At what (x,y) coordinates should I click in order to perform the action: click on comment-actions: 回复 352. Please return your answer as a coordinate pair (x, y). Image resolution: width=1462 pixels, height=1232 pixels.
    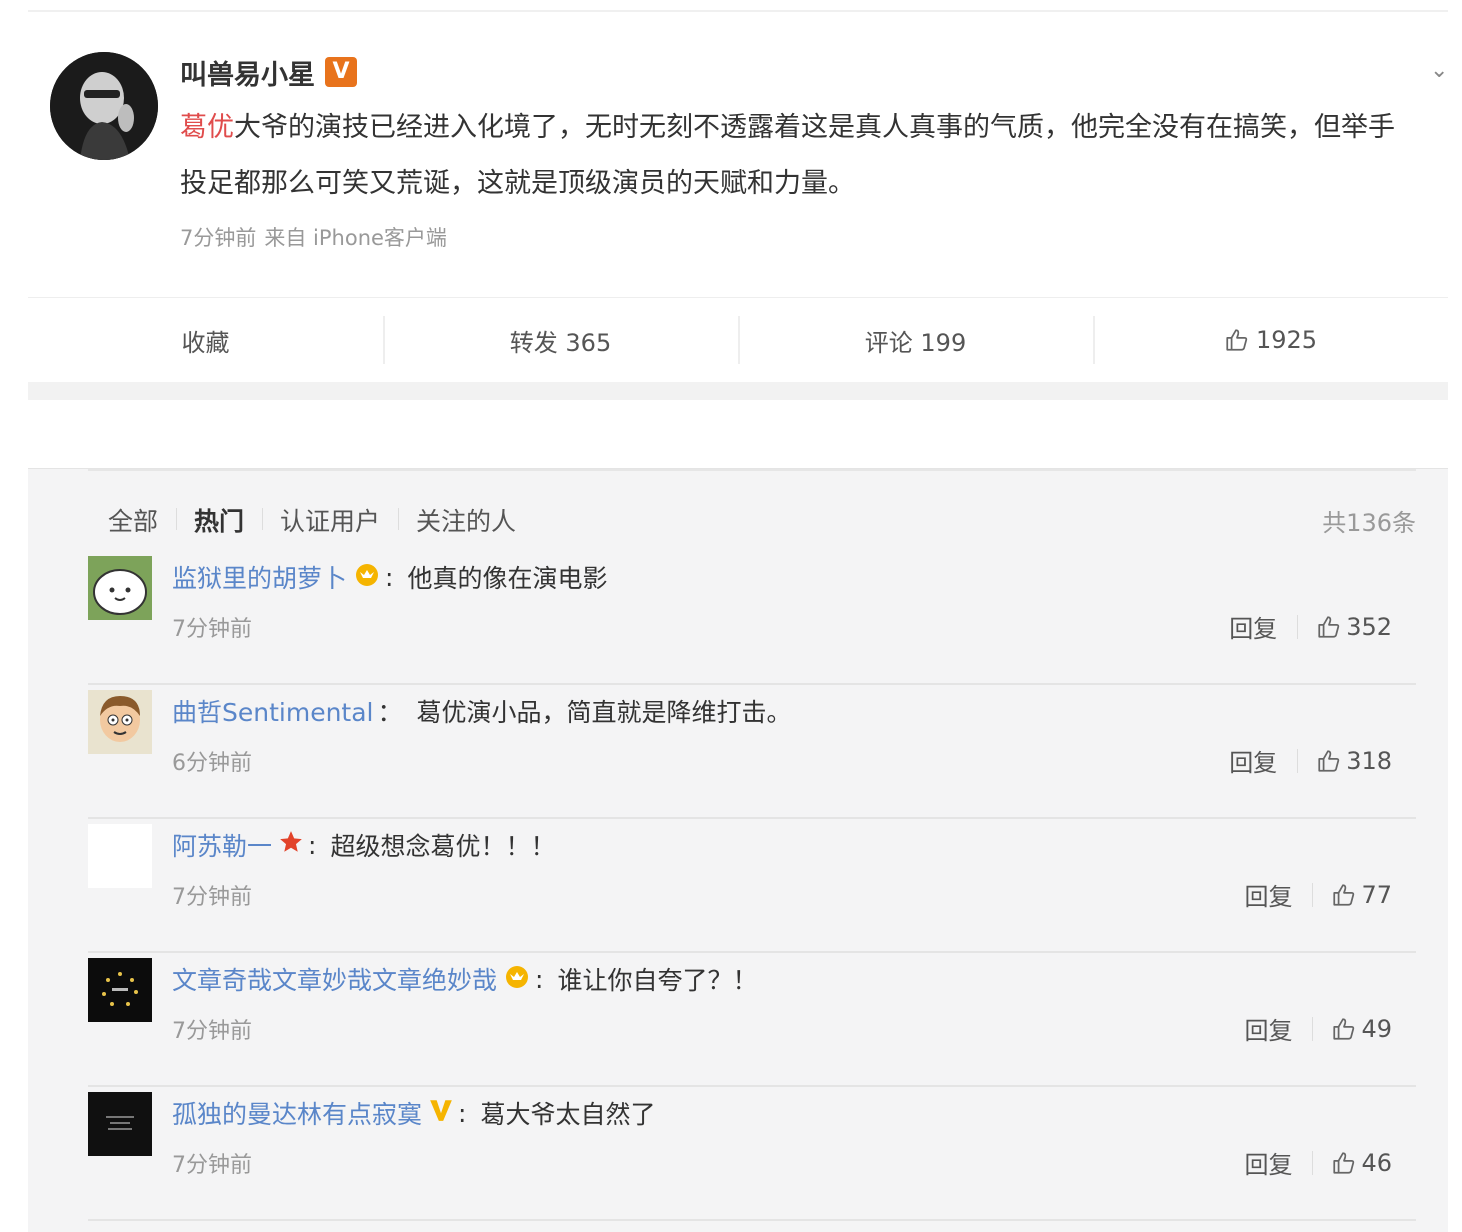
    Looking at the image, I should click on (1310, 626).